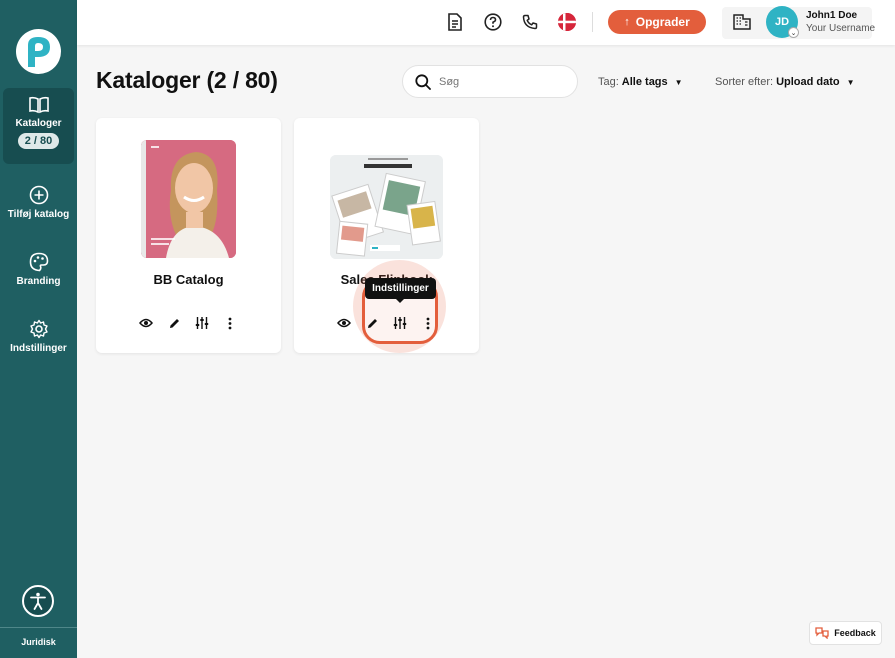 This screenshot has height=658, width=895. What do you see at coordinates (38, 105) in the screenshot?
I see `book-icon` at bounding box center [38, 105].